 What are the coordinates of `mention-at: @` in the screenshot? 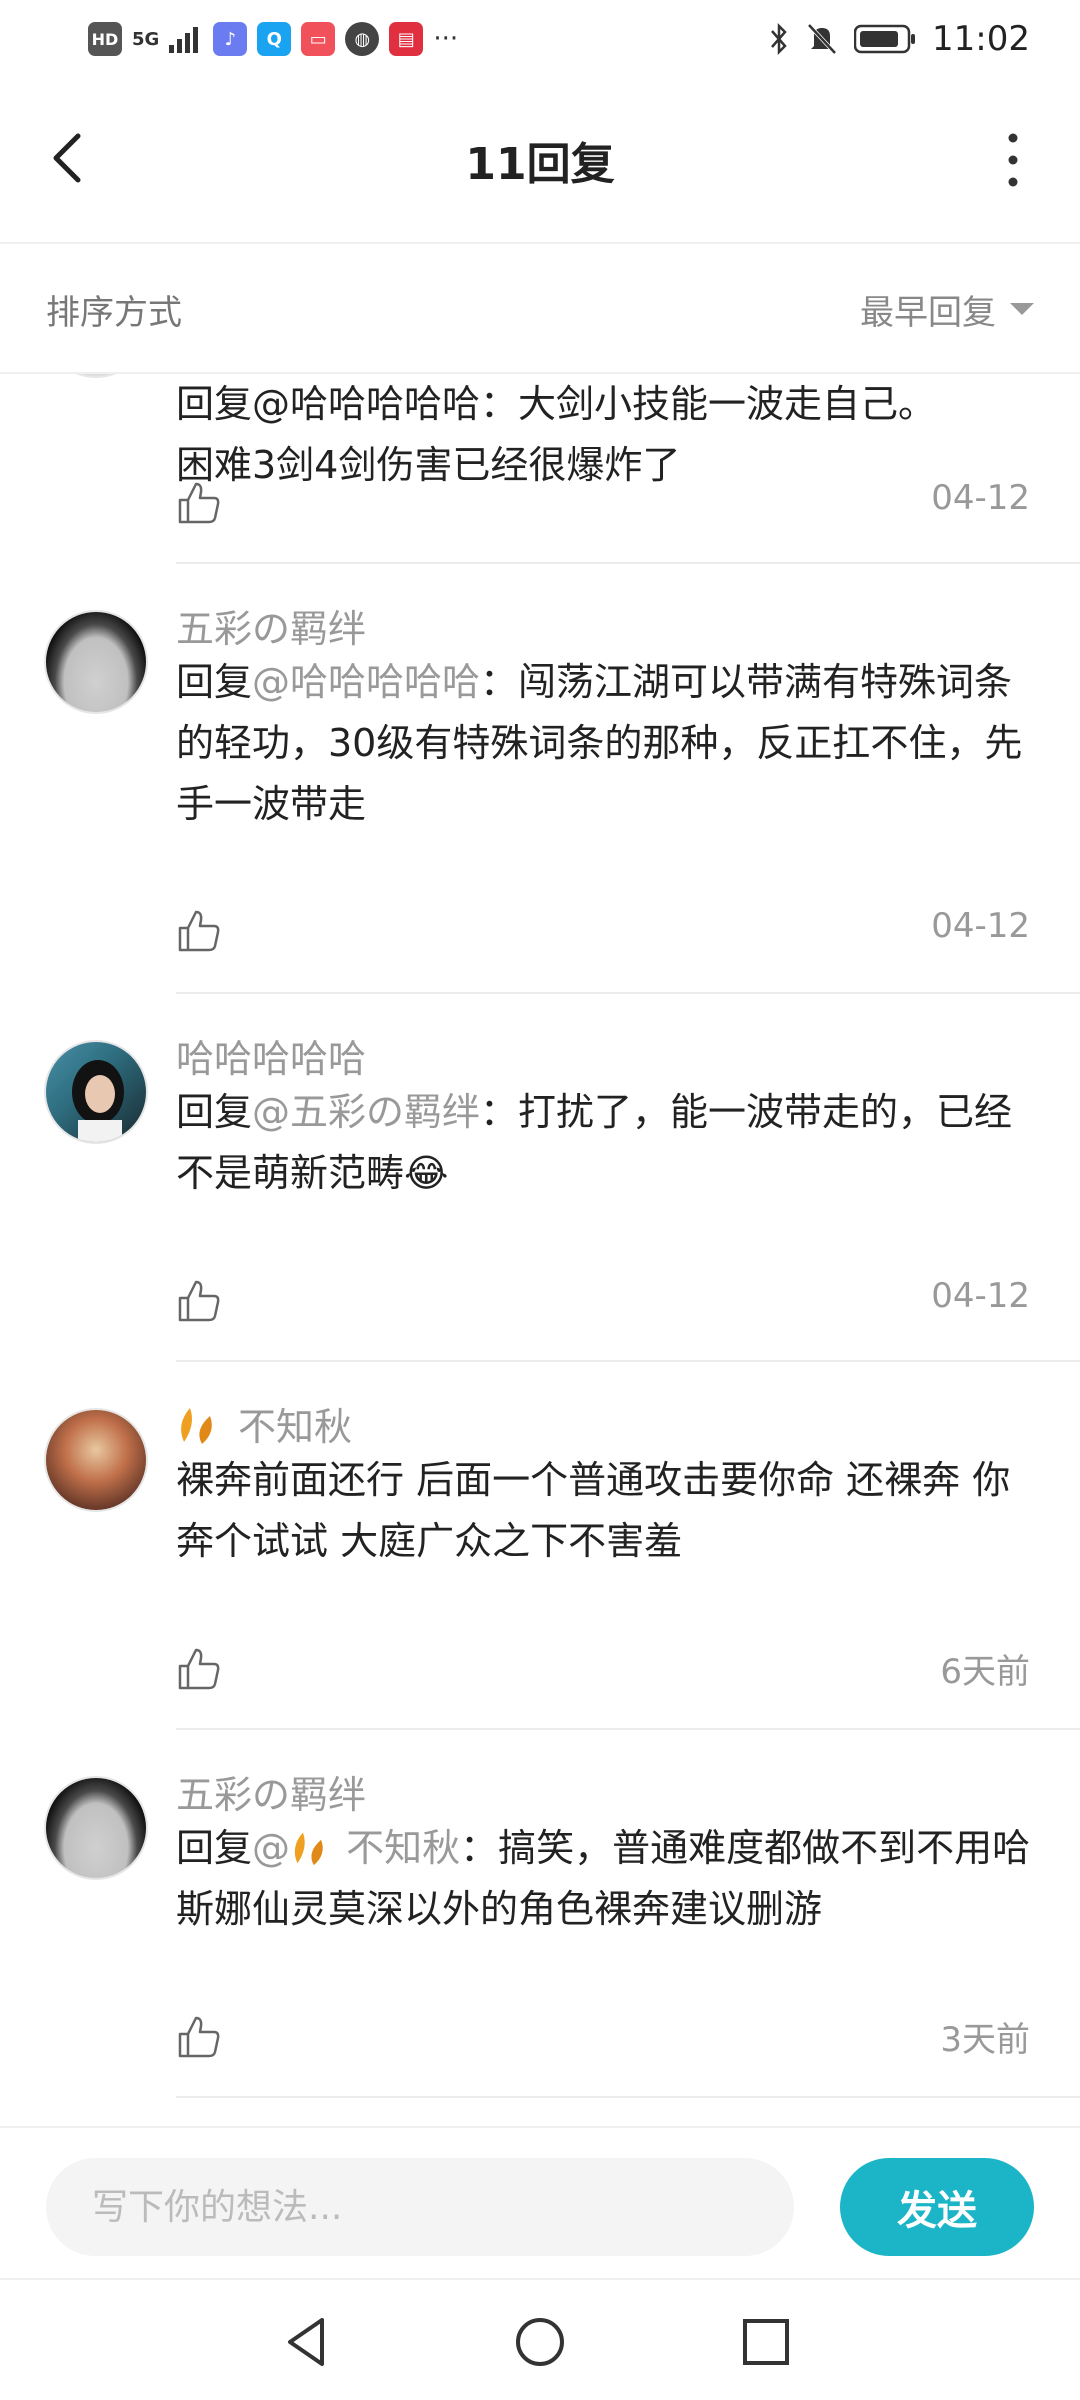 It's located at (271, 1848).